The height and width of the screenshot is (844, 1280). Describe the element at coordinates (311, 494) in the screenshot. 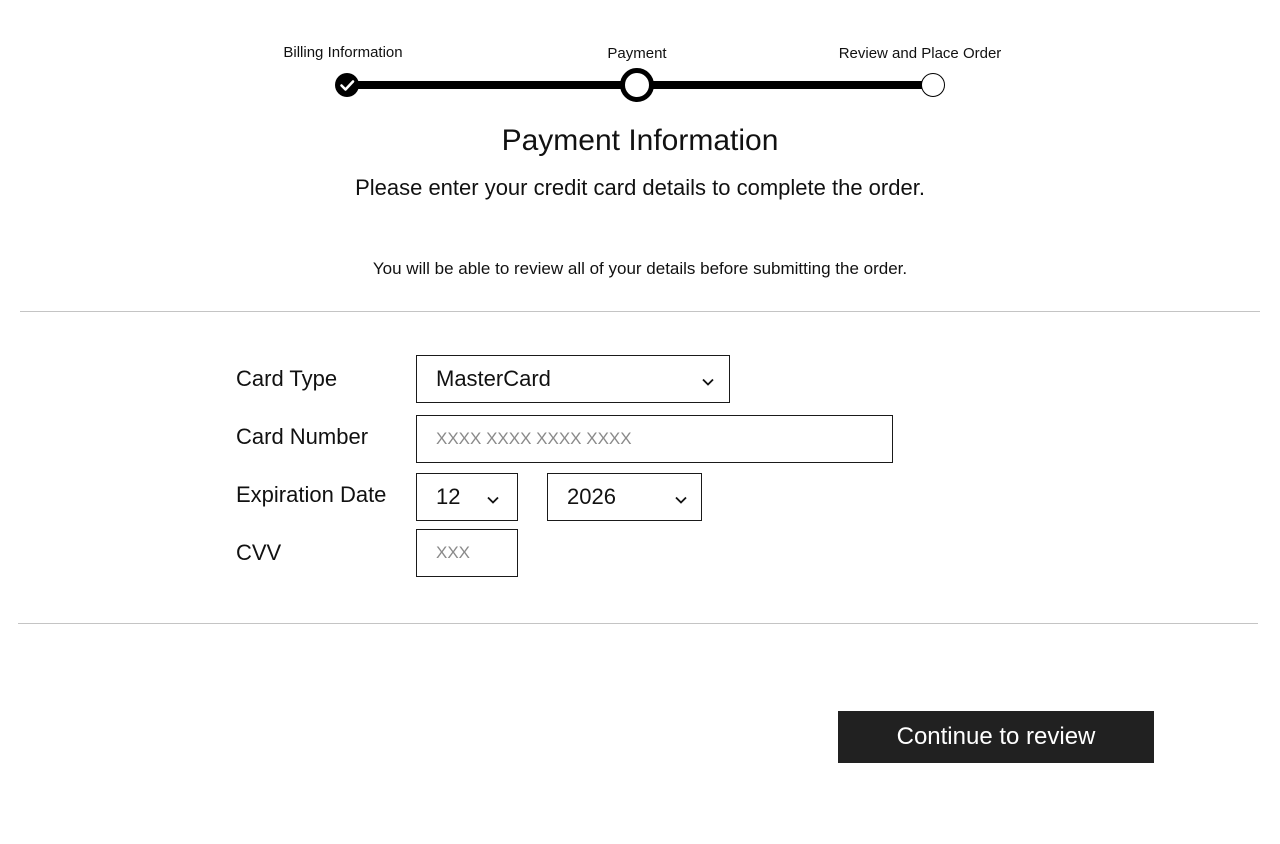

I see `expiration-date-label: Expiration Date` at that location.